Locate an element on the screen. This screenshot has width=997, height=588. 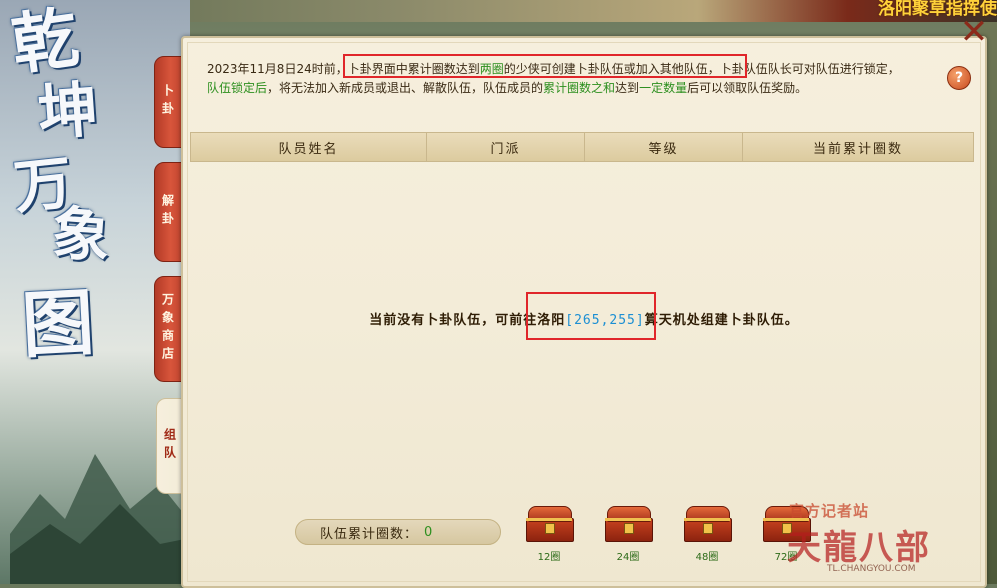
notice-rest-2: ，将无法加入新成员或退出、解散队伍，队伍成员的 is located at coordinates (405, 88).